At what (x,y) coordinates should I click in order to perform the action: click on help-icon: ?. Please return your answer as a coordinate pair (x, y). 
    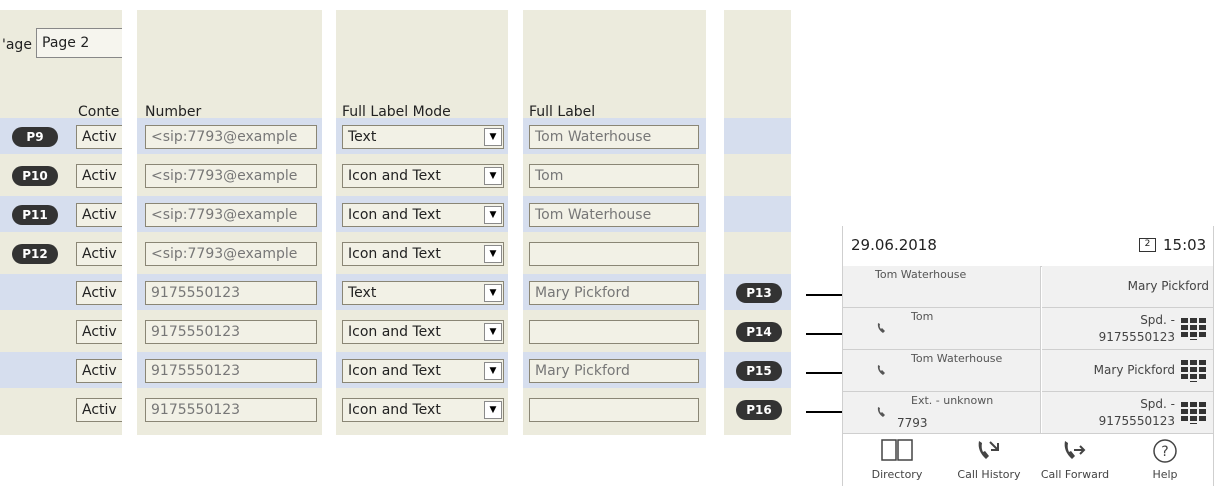
    Looking at the image, I should click on (1165, 452).